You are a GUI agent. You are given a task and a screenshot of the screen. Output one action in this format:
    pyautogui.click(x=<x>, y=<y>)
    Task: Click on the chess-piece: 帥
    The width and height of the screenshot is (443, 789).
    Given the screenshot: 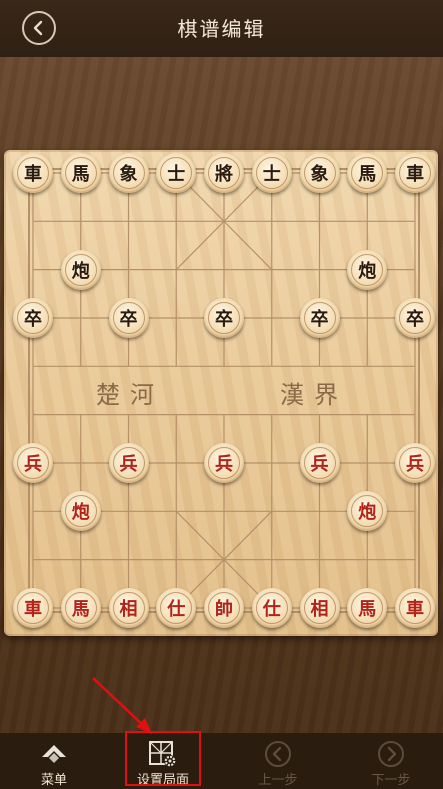 What is the action you would take?
    pyautogui.click(x=224, y=607)
    